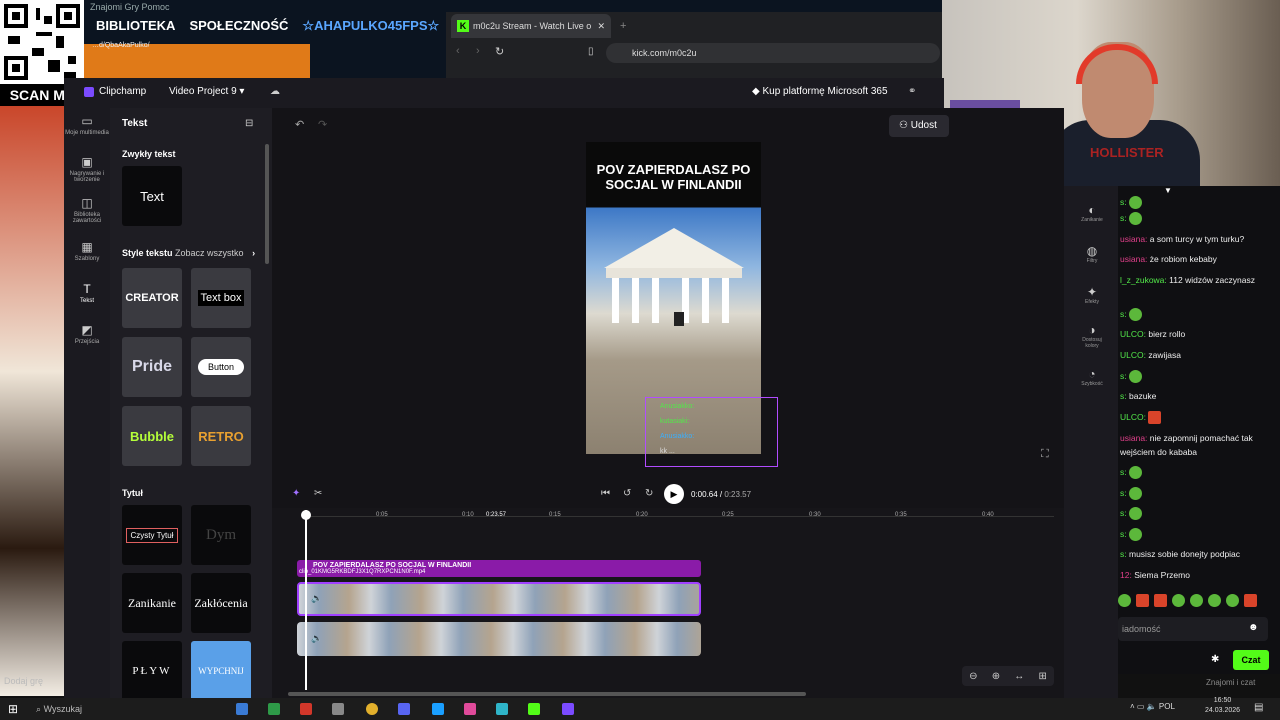 The height and width of the screenshot is (720, 1280). What do you see at coordinates (152, 196) in the screenshot?
I see `text-tile-plain: Text` at bounding box center [152, 196].